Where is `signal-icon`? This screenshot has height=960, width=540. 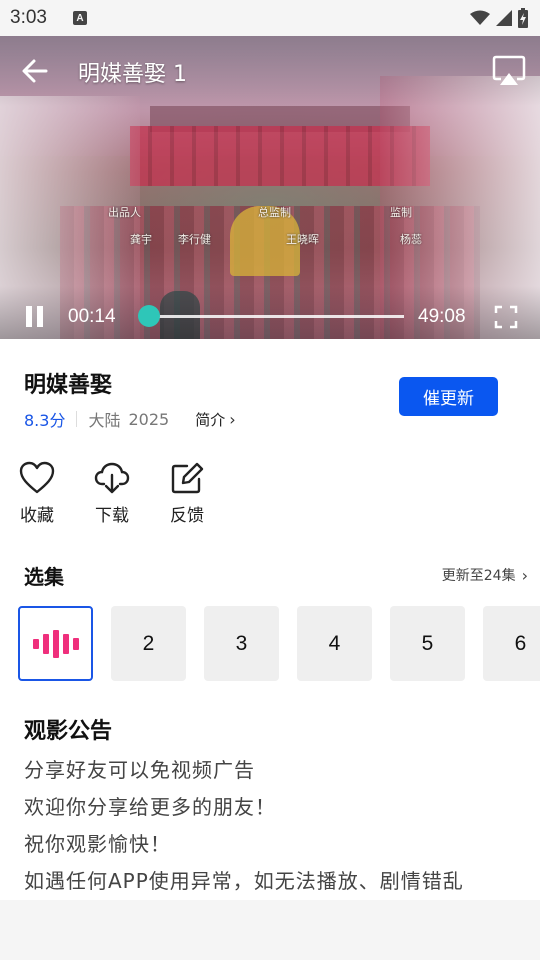 signal-icon is located at coordinates (504, 18).